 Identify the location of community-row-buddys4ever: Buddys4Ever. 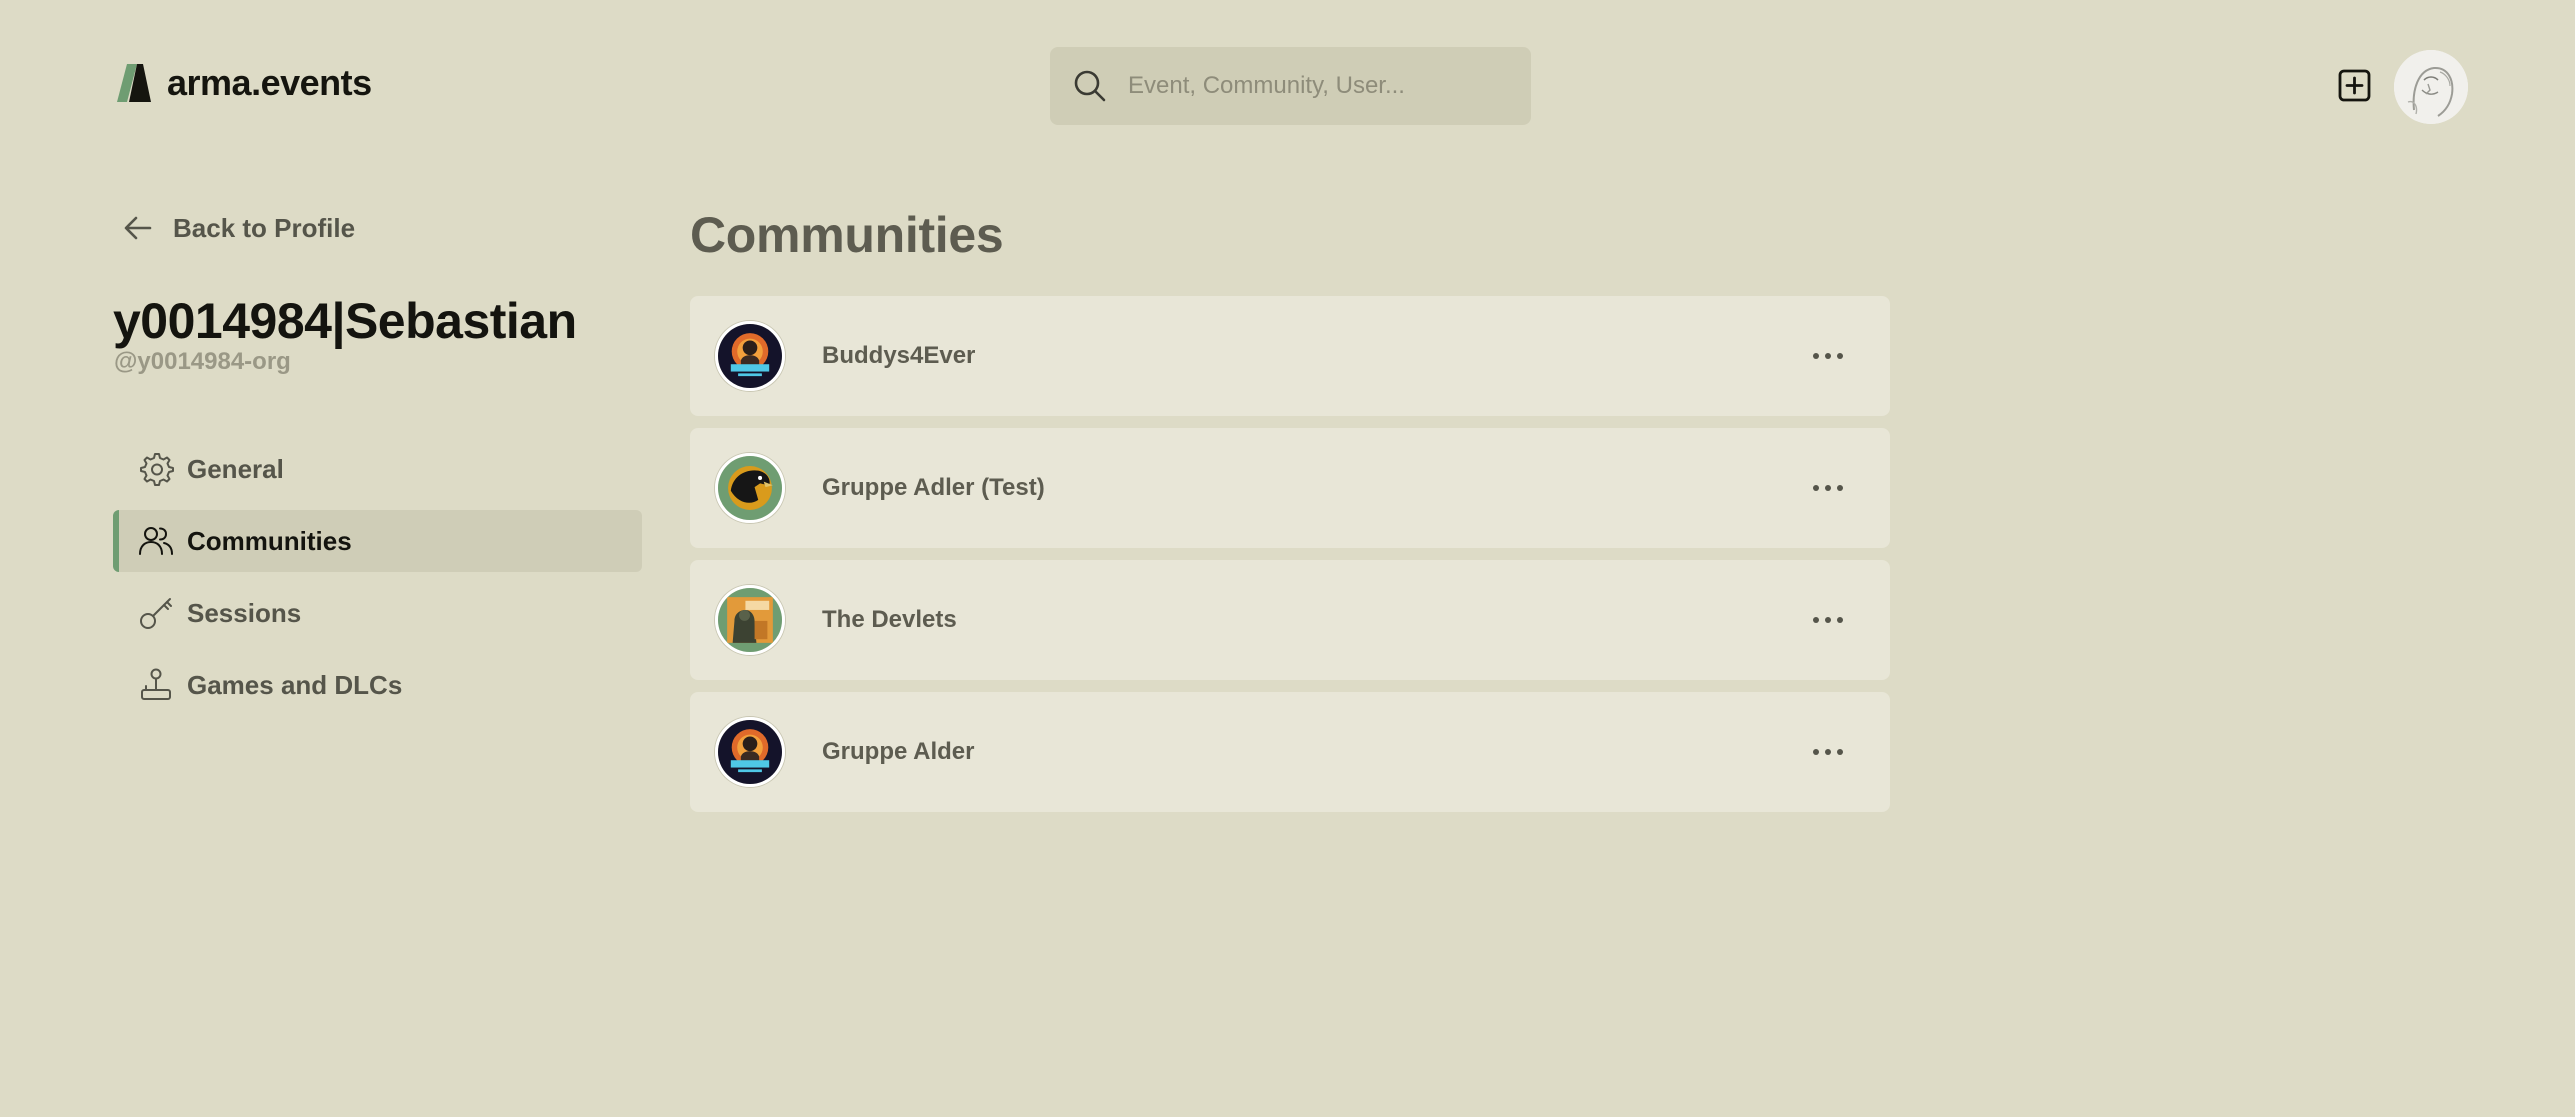
(1290, 356).